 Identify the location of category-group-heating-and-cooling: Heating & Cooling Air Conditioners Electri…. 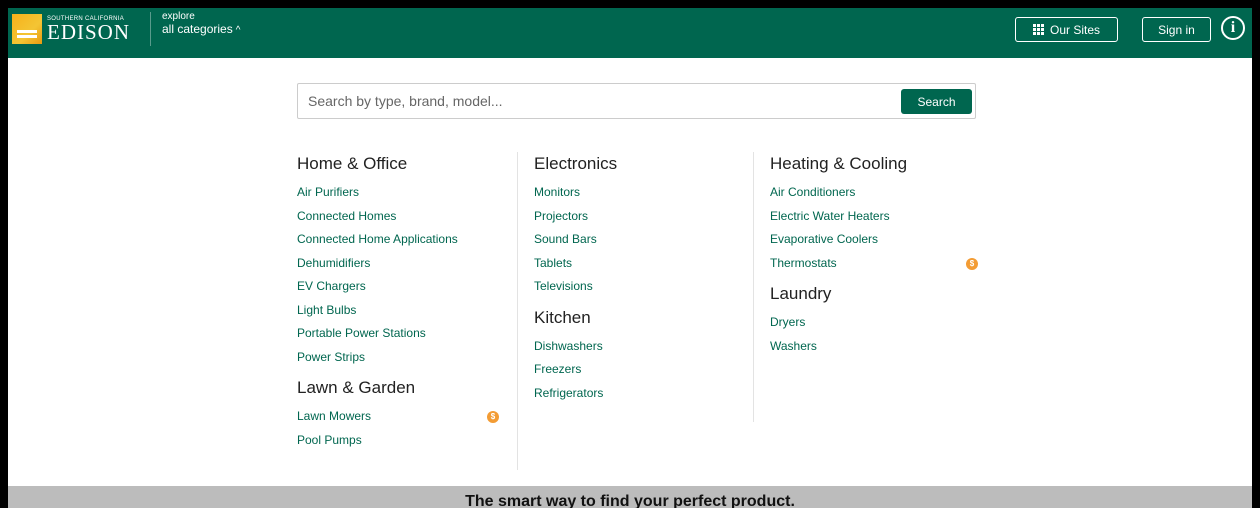
(875, 213).